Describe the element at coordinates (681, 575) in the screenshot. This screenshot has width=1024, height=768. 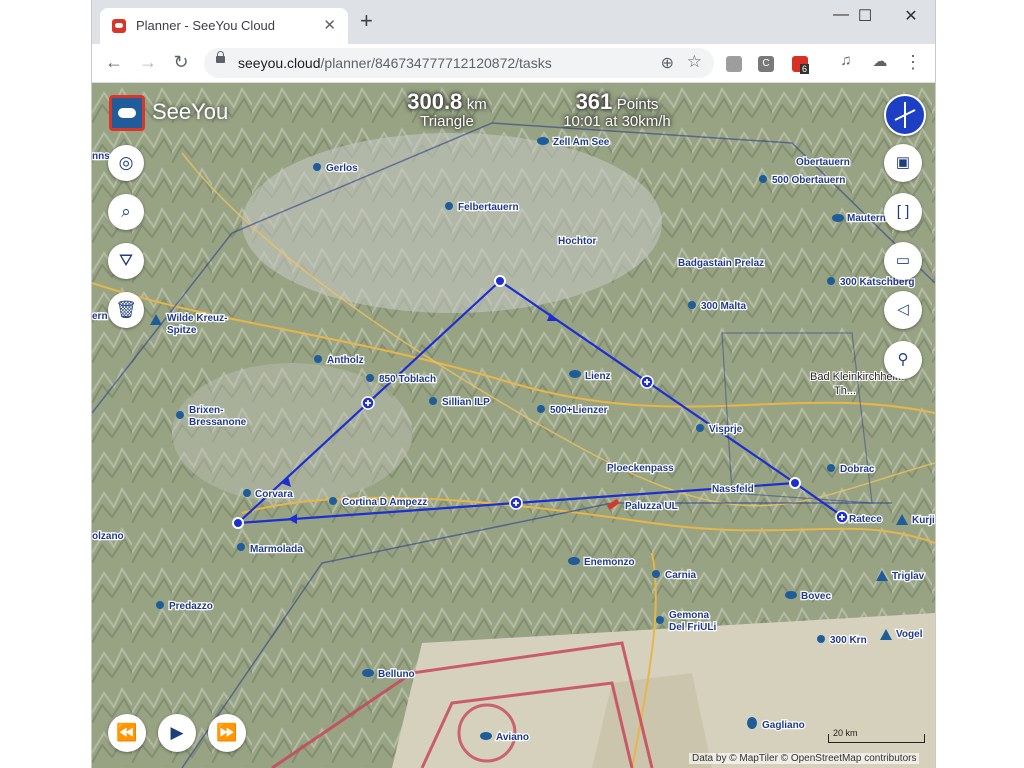
I see `place-label: Carnia` at that location.